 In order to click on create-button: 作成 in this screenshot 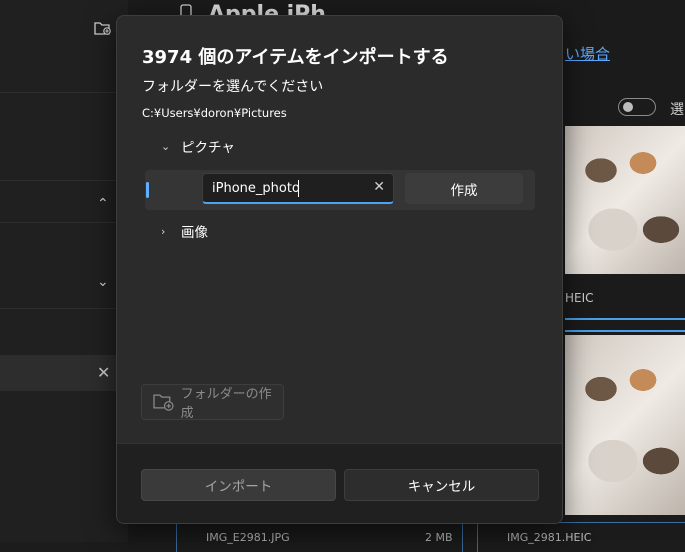, I will do `click(464, 188)`.